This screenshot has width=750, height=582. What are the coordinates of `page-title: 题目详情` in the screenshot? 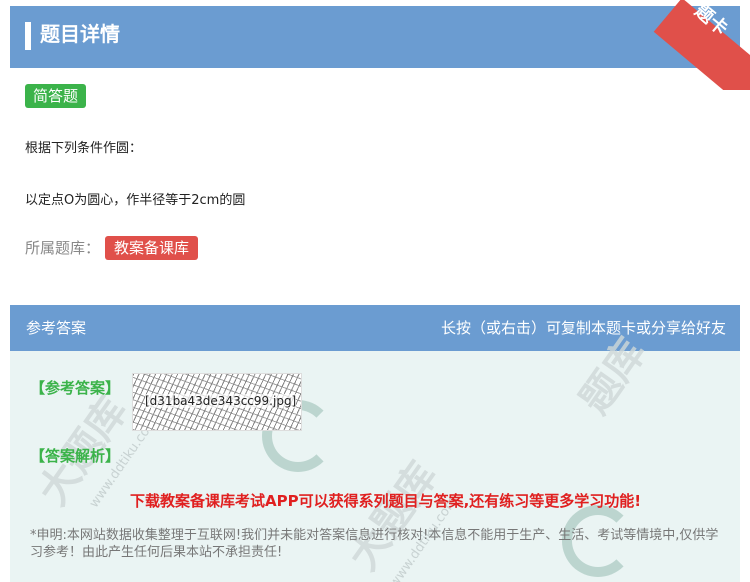 It's located at (80, 34).